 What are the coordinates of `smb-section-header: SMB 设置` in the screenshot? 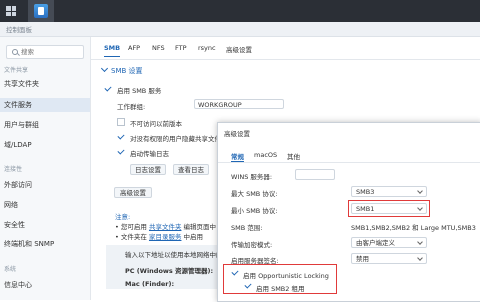 It's located at (121, 70).